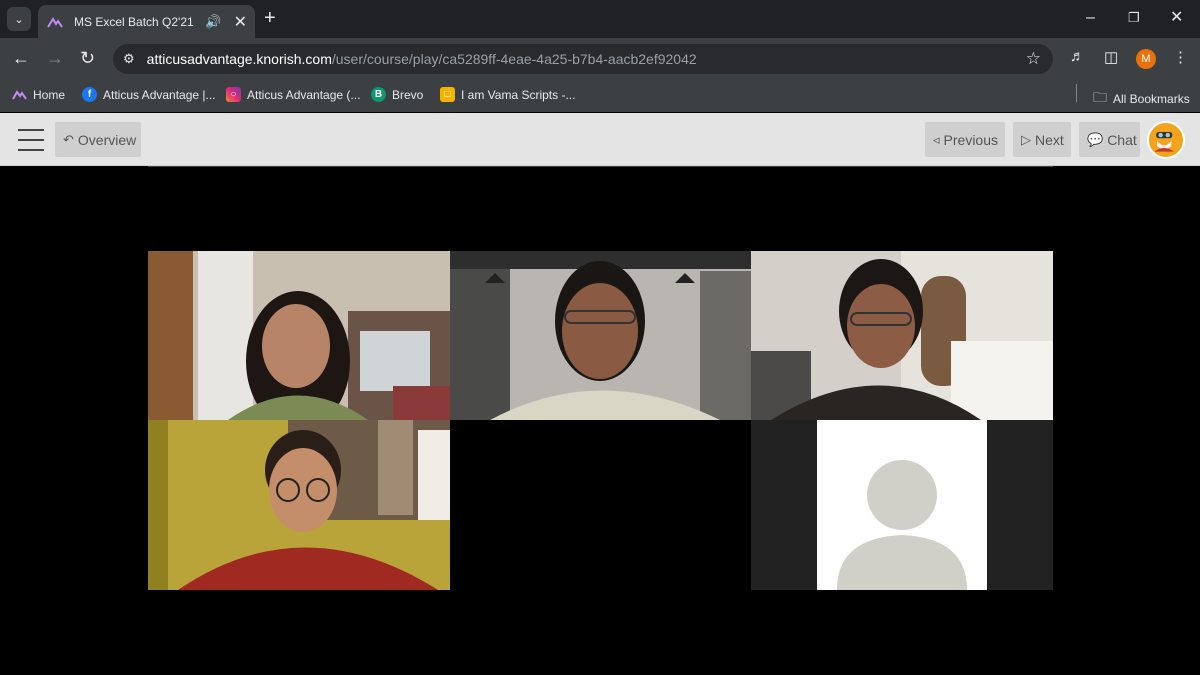 Image resolution: width=1200 pixels, height=675 pixels. What do you see at coordinates (68, 139) in the screenshot?
I see `history-icon: ↶` at bounding box center [68, 139].